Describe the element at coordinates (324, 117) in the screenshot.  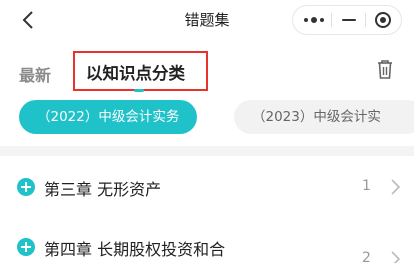
I see `chip-2023-intermediate-accounting: （2023）中级会计实` at that location.